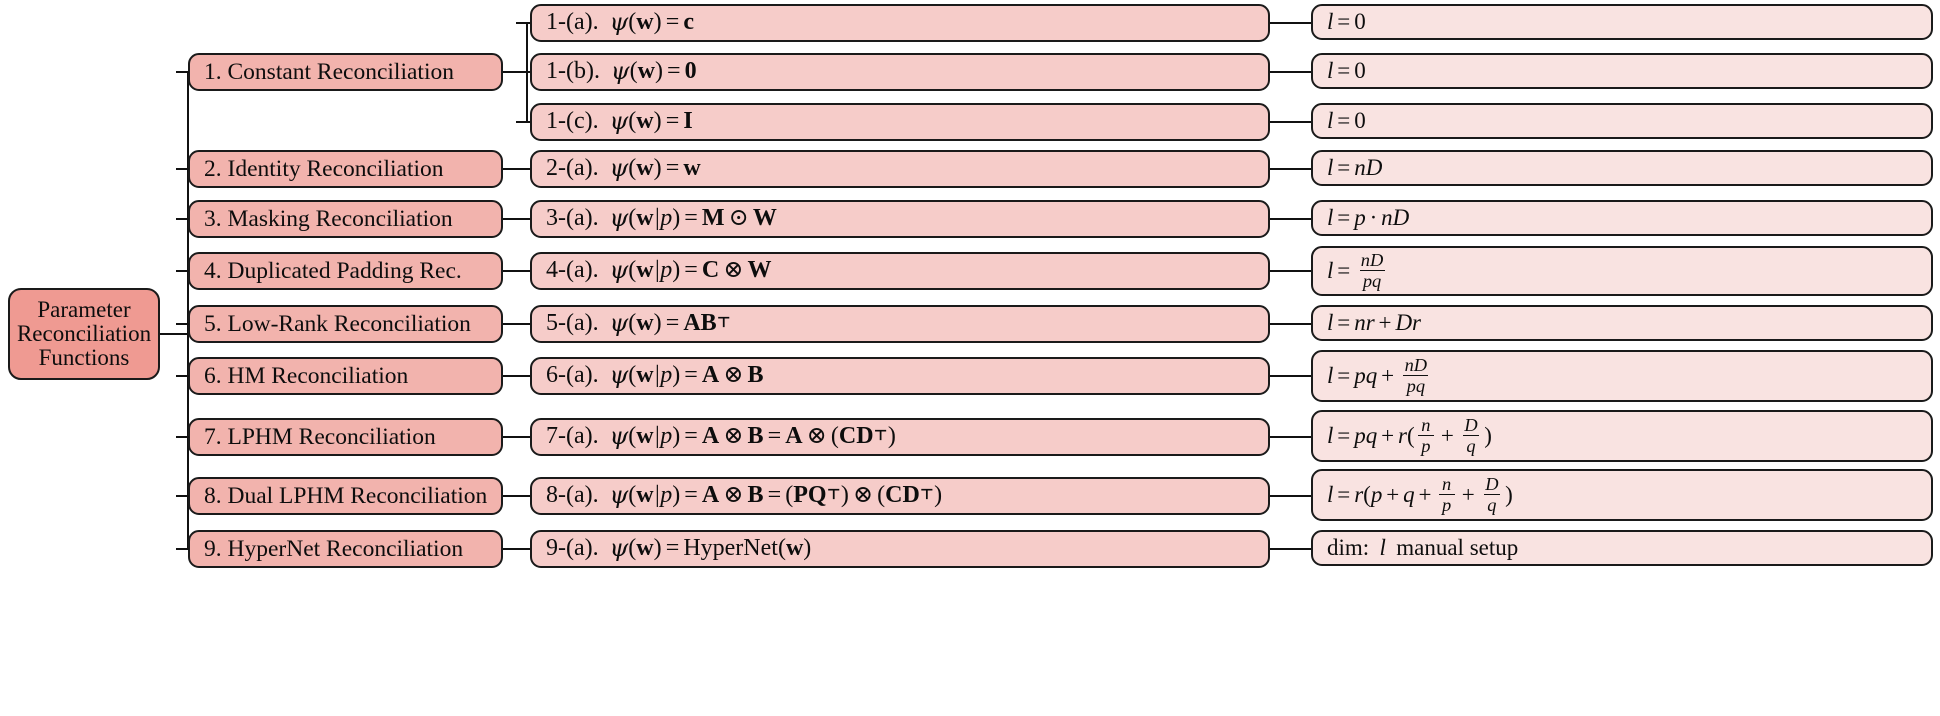 This screenshot has width=1940, height=716. I want to click on connector-f9a-to-dim, so click(1291, 549).